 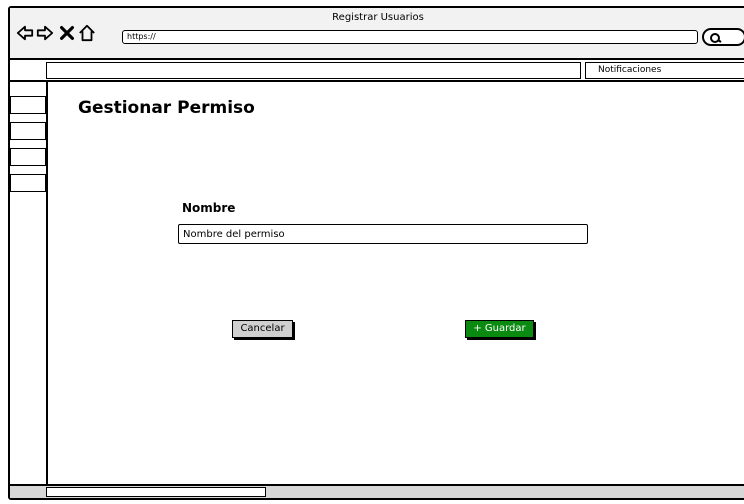 I want to click on cancel-button: Cancelar, so click(x=262, y=329).